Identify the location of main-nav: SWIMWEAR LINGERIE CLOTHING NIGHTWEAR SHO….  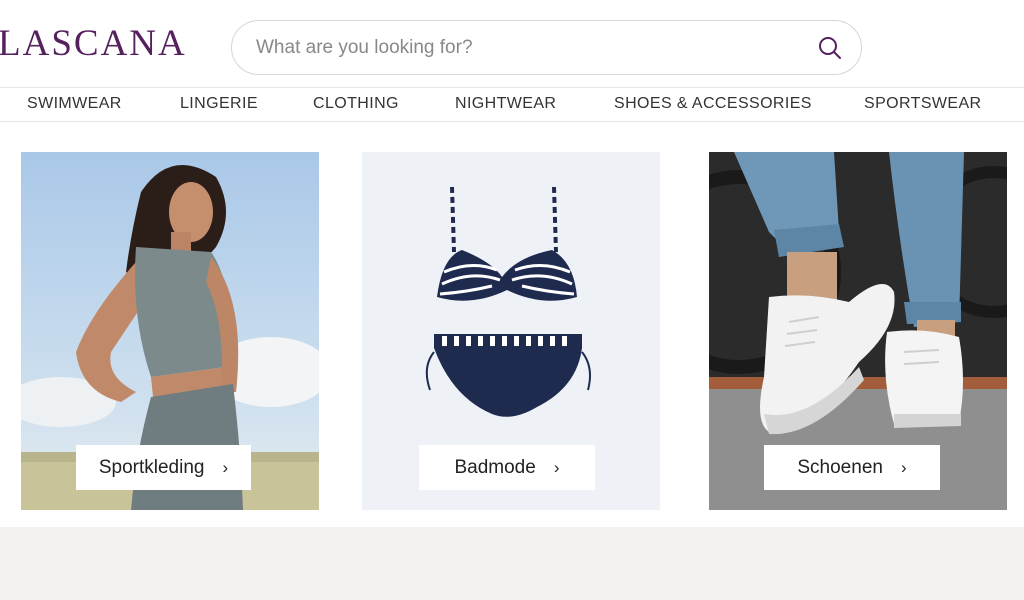
(512, 105).